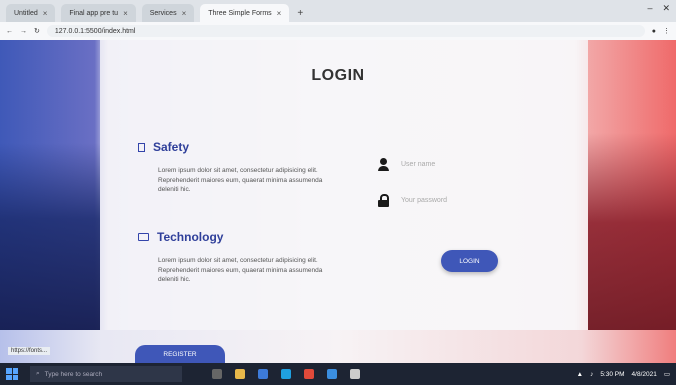 This screenshot has width=676, height=385. Describe the element at coordinates (9, 31) in the screenshot. I see `back-icon: ←` at that location.